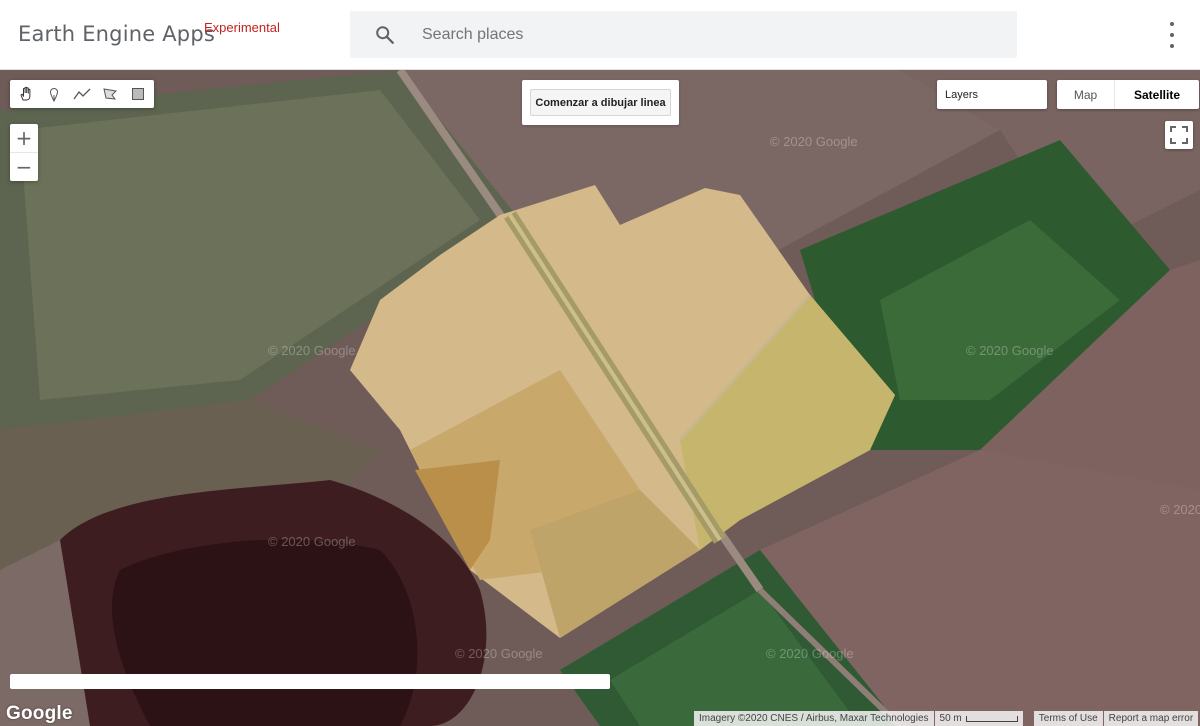 This screenshot has height=726, width=1200. Describe the element at coordinates (24, 166) in the screenshot. I see `zoom-out-button: −` at that location.